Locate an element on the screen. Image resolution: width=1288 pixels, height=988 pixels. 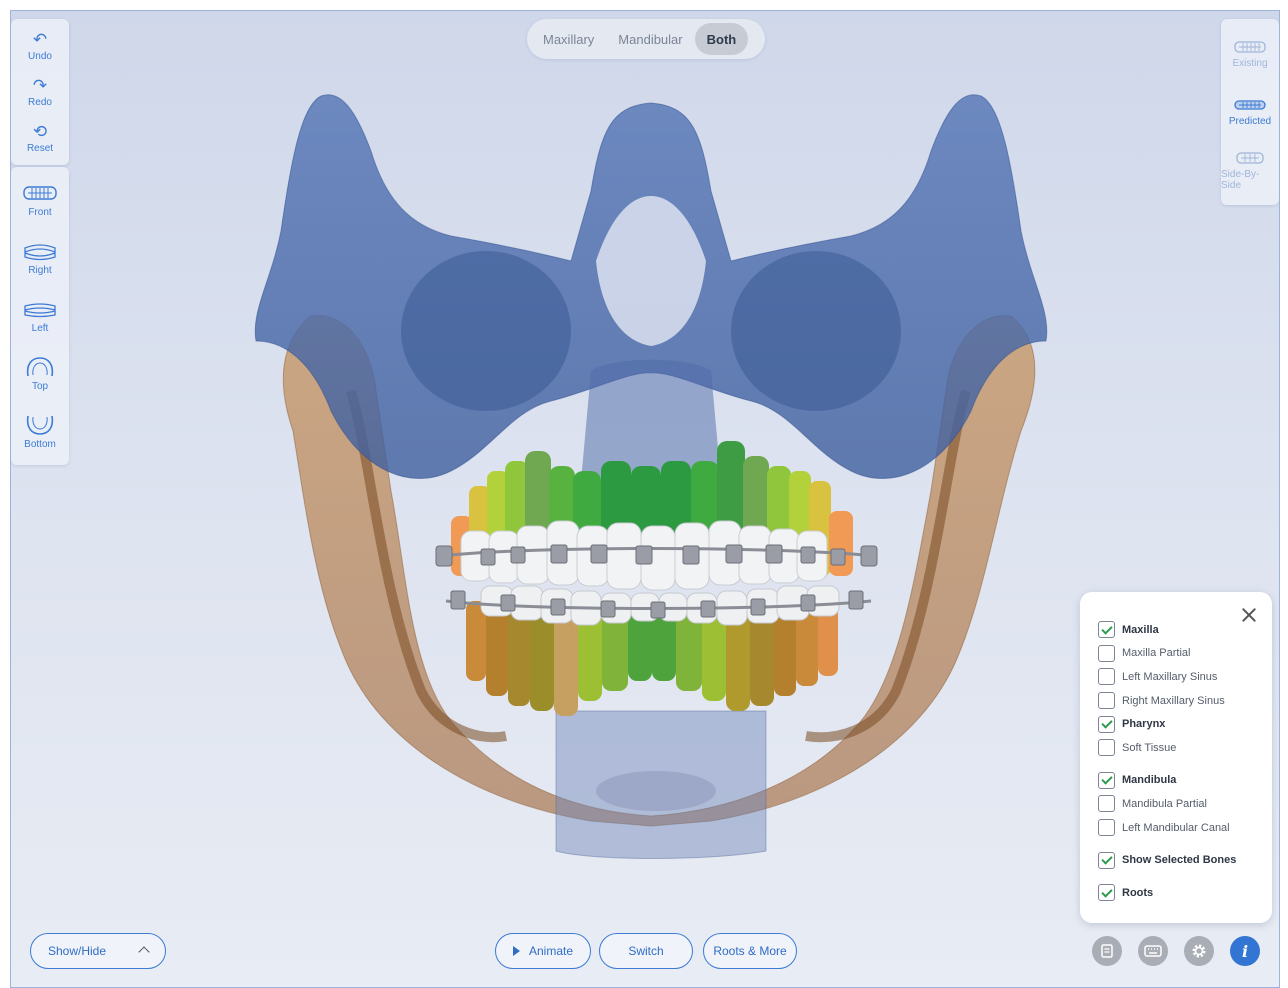
animate-button: Animate is located at coordinates (543, 951).